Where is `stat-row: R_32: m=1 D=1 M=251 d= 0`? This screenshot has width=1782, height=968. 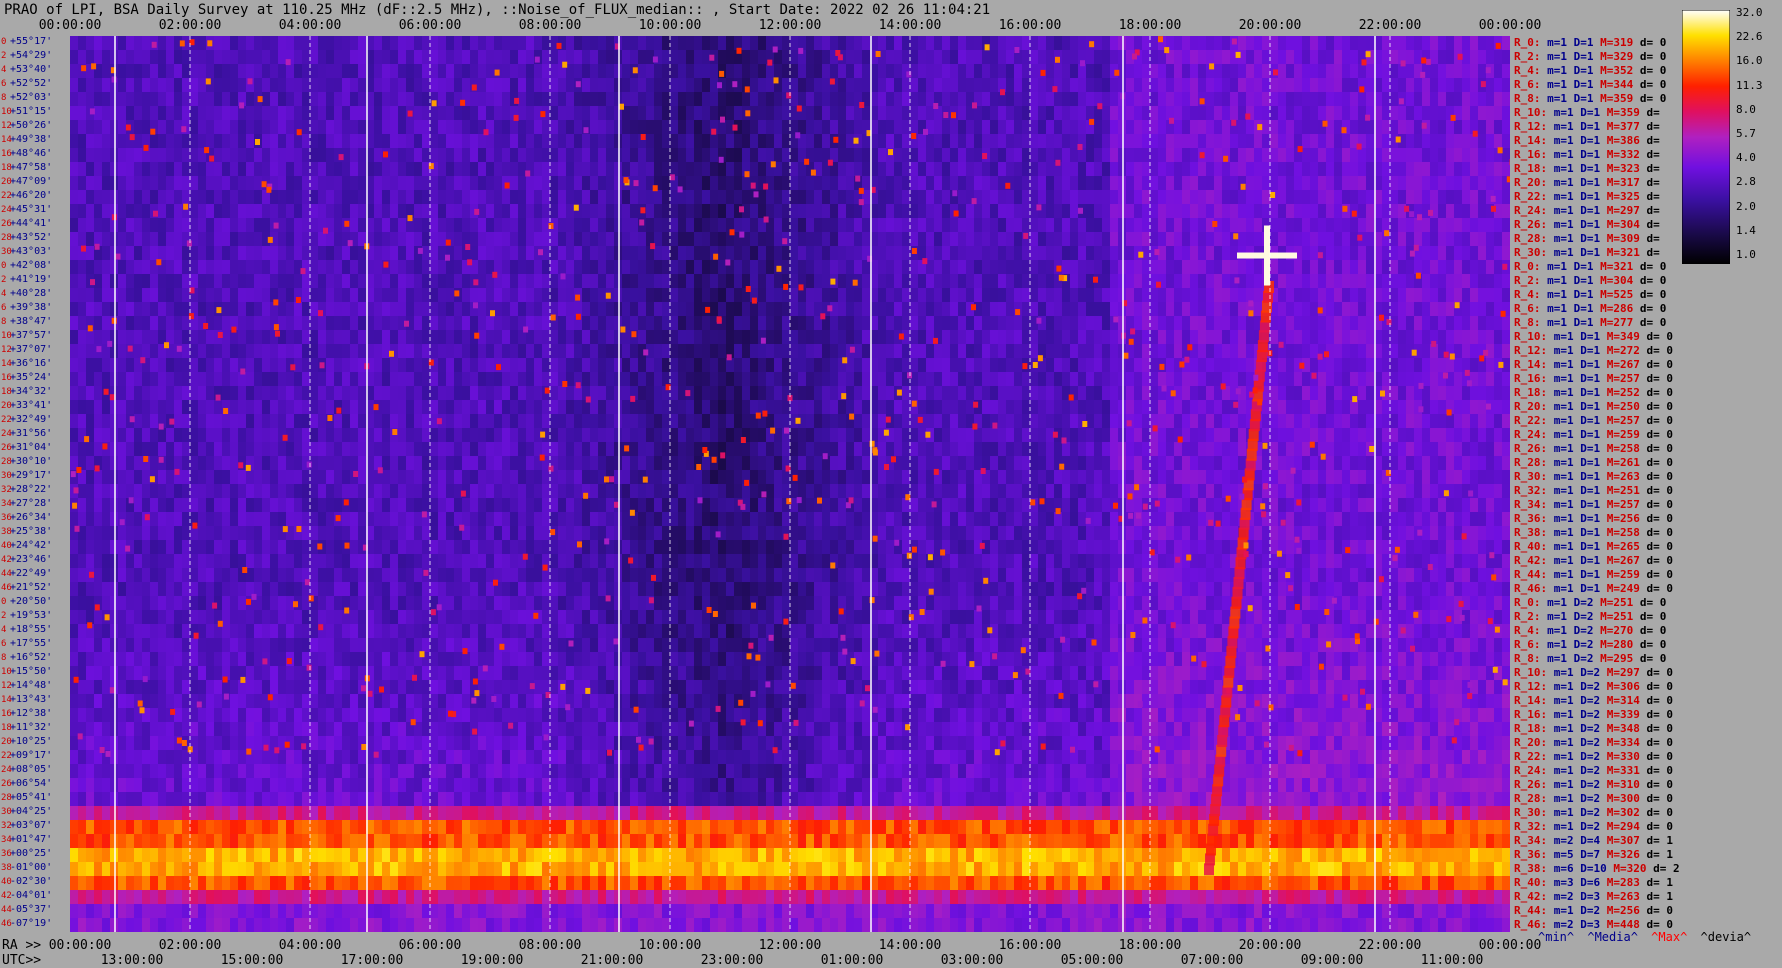
stat-row: R_32: m=1 D=1 M=251 d= 0 is located at coordinates (1593, 490).